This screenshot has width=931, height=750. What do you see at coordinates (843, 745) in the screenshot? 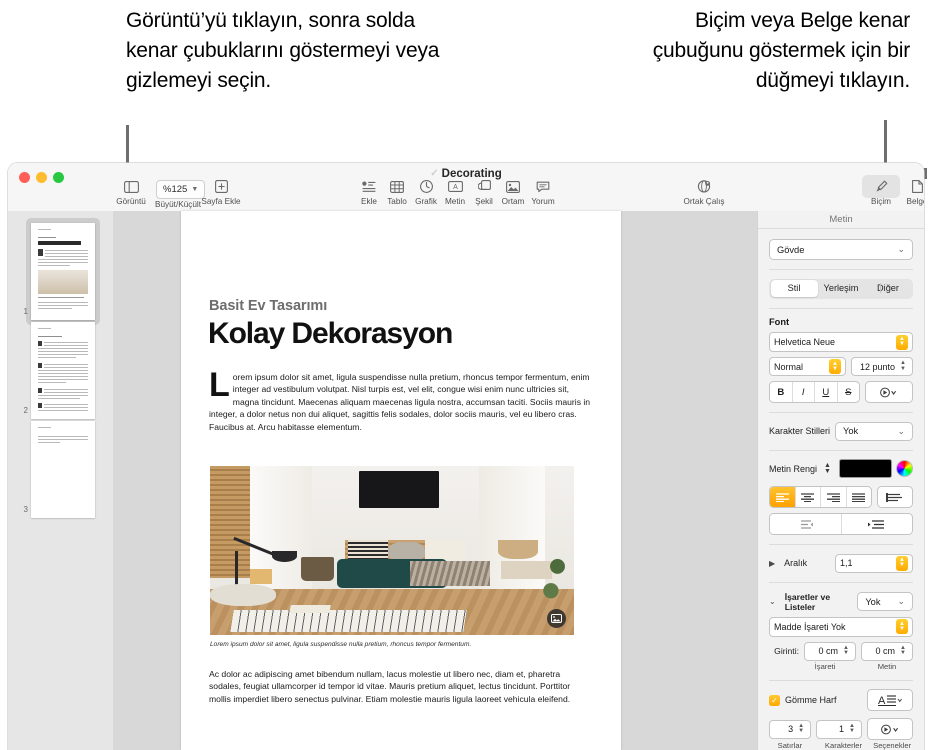
I see `drop-cap-chars-caption: Karakterler` at bounding box center [843, 745].